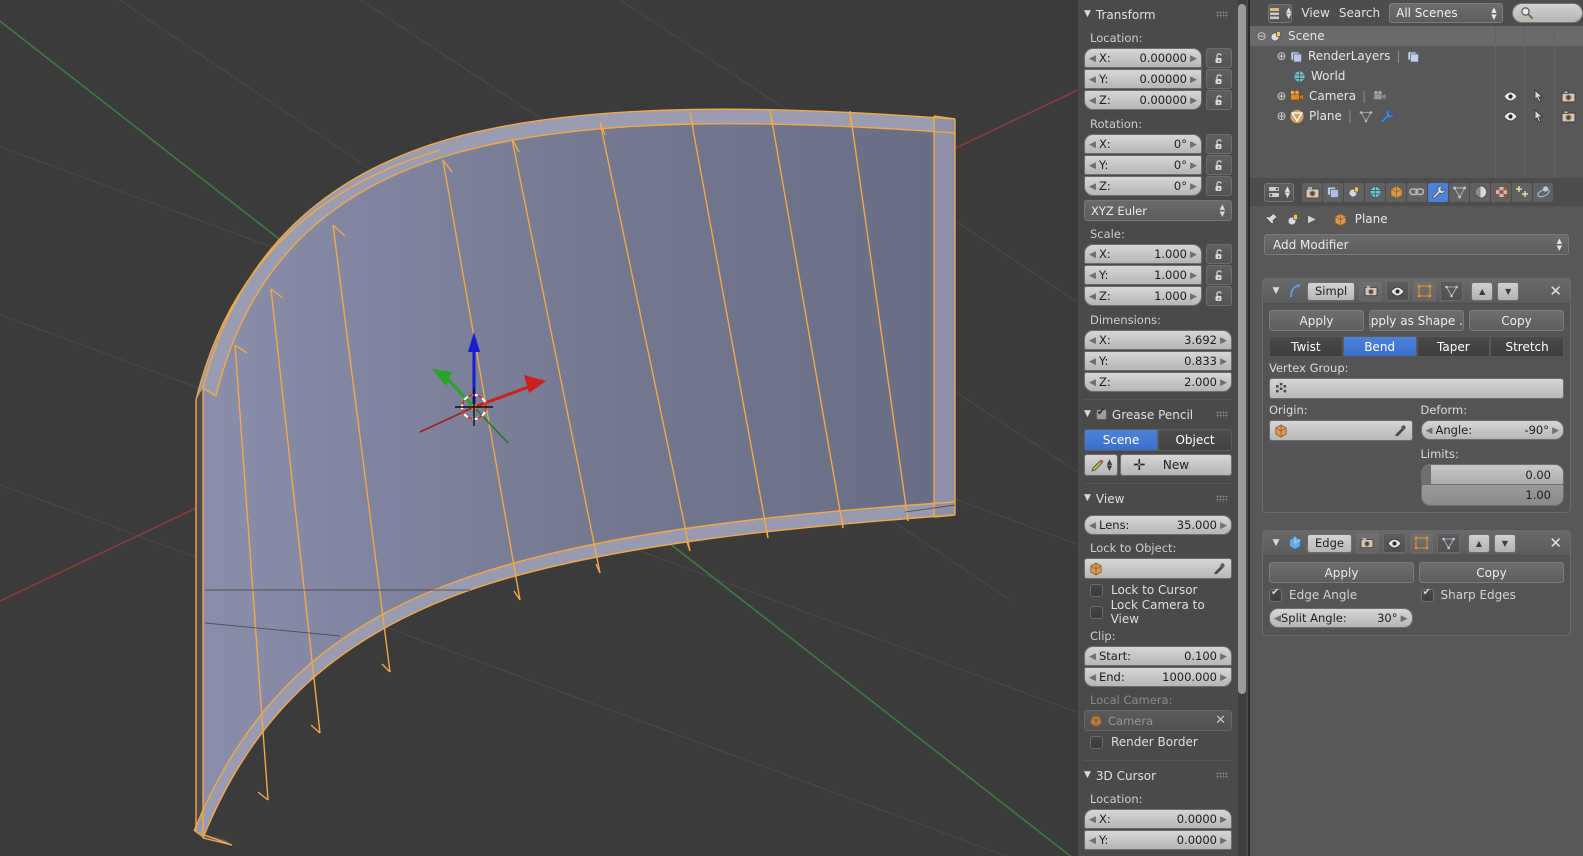 The width and height of the screenshot is (1583, 856). What do you see at coordinates (1261, 36) in the screenshot?
I see `collapse-expander-icon: ⊖` at bounding box center [1261, 36].